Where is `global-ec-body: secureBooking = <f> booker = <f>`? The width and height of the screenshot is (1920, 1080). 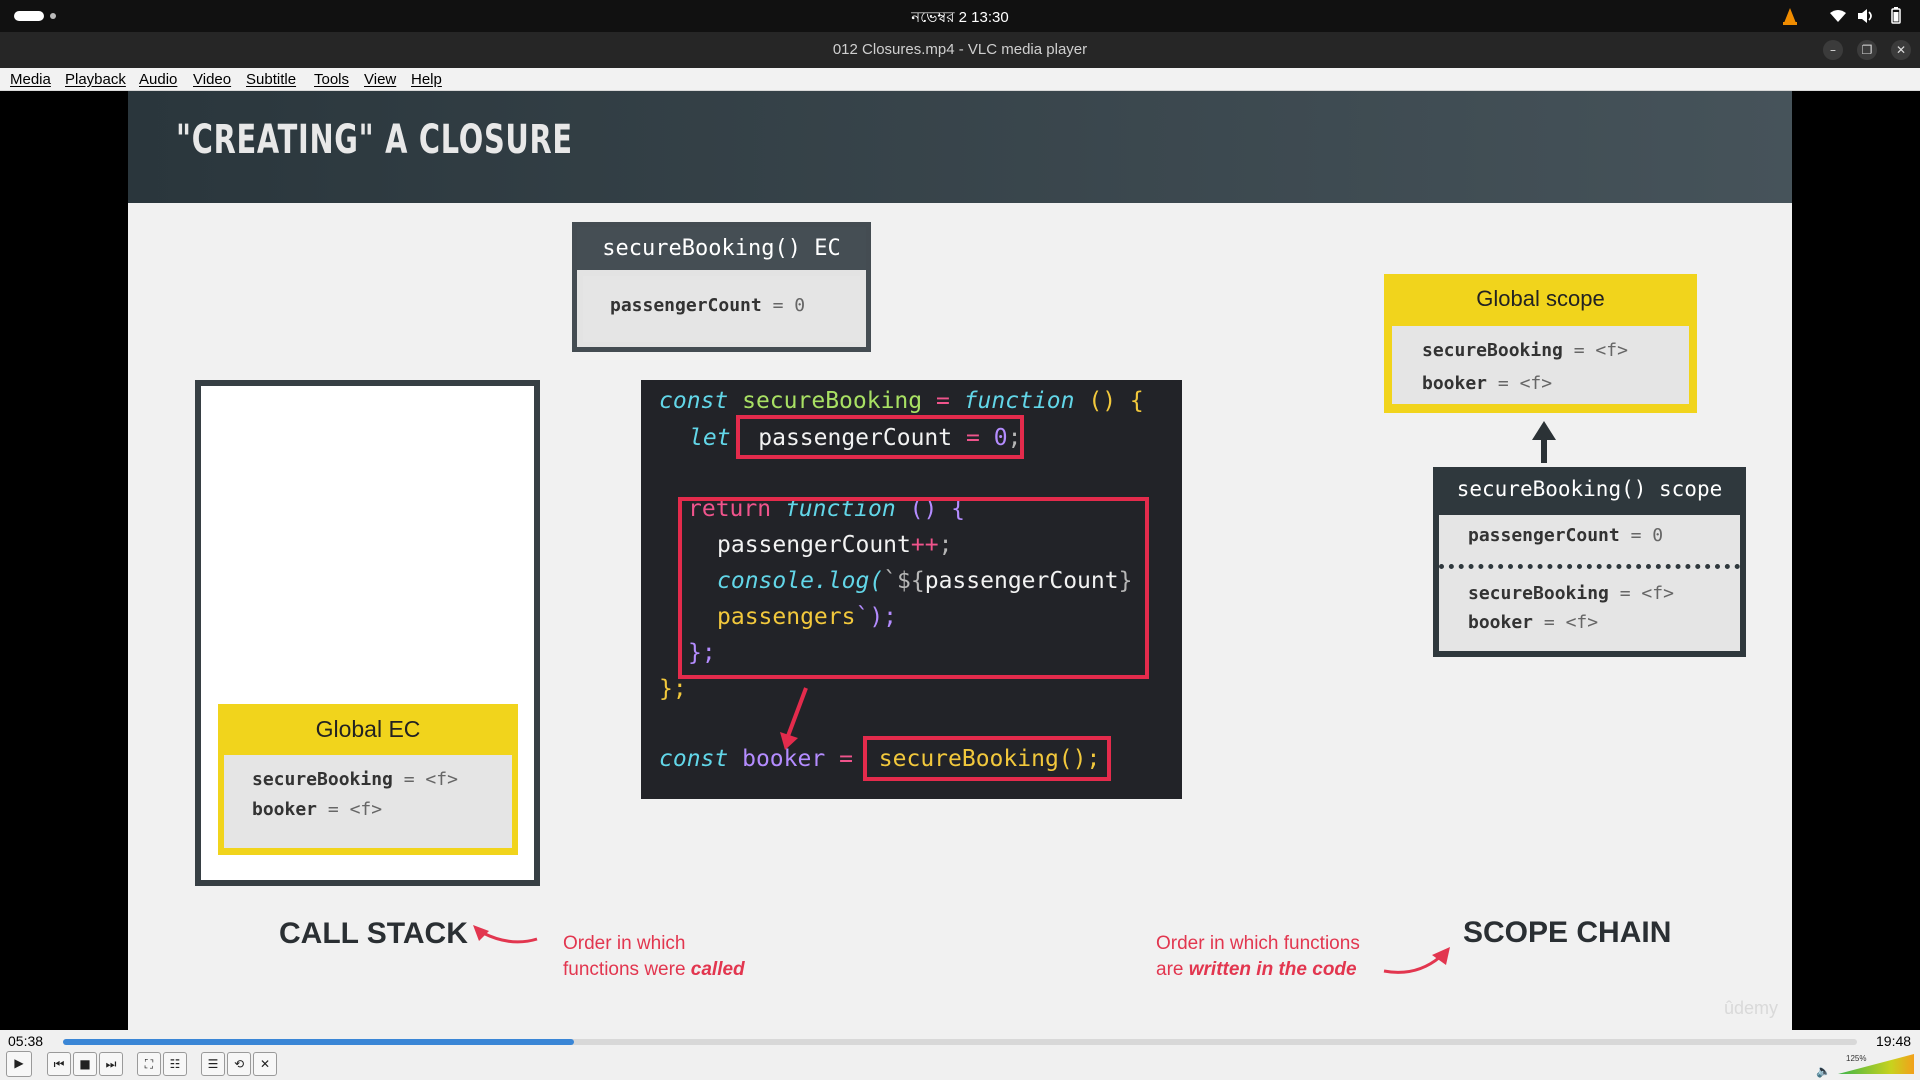
global-ec-body: secureBooking = <f> booker = <f> is located at coordinates (368, 801).